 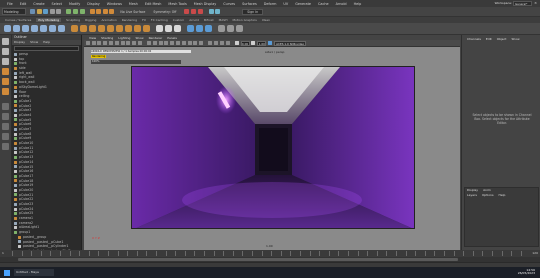 I want to click on select-object-icon, so click(x=75, y=11).